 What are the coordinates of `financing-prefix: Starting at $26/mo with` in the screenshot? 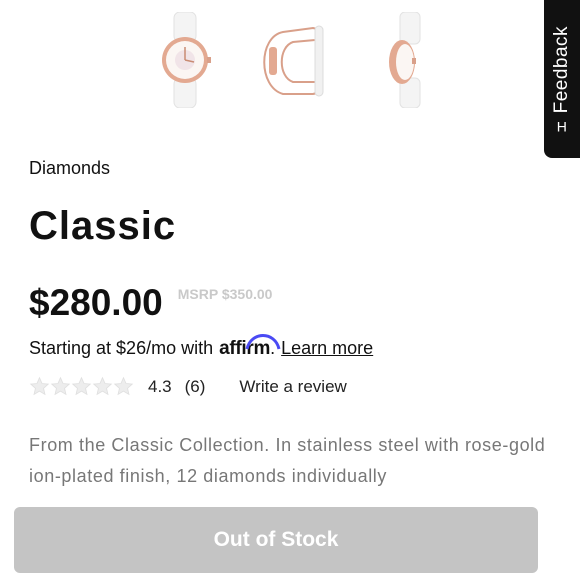 It's located at (121, 348).